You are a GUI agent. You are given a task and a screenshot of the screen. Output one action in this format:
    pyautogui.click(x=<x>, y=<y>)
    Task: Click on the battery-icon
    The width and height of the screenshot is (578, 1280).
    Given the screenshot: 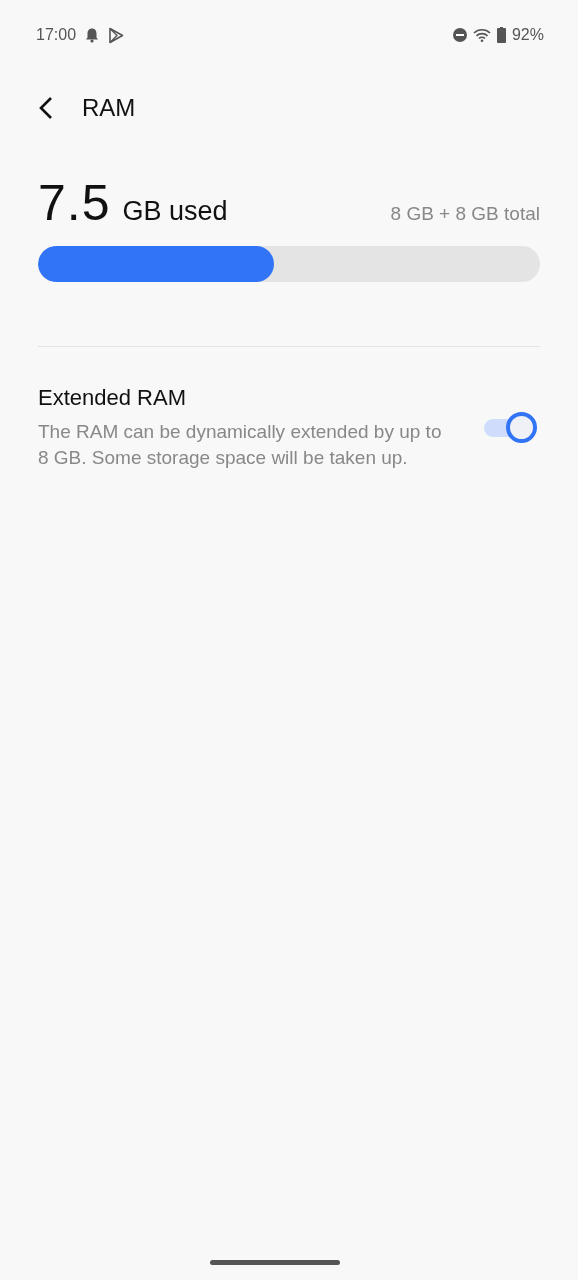 What is the action you would take?
    pyautogui.click(x=501, y=35)
    